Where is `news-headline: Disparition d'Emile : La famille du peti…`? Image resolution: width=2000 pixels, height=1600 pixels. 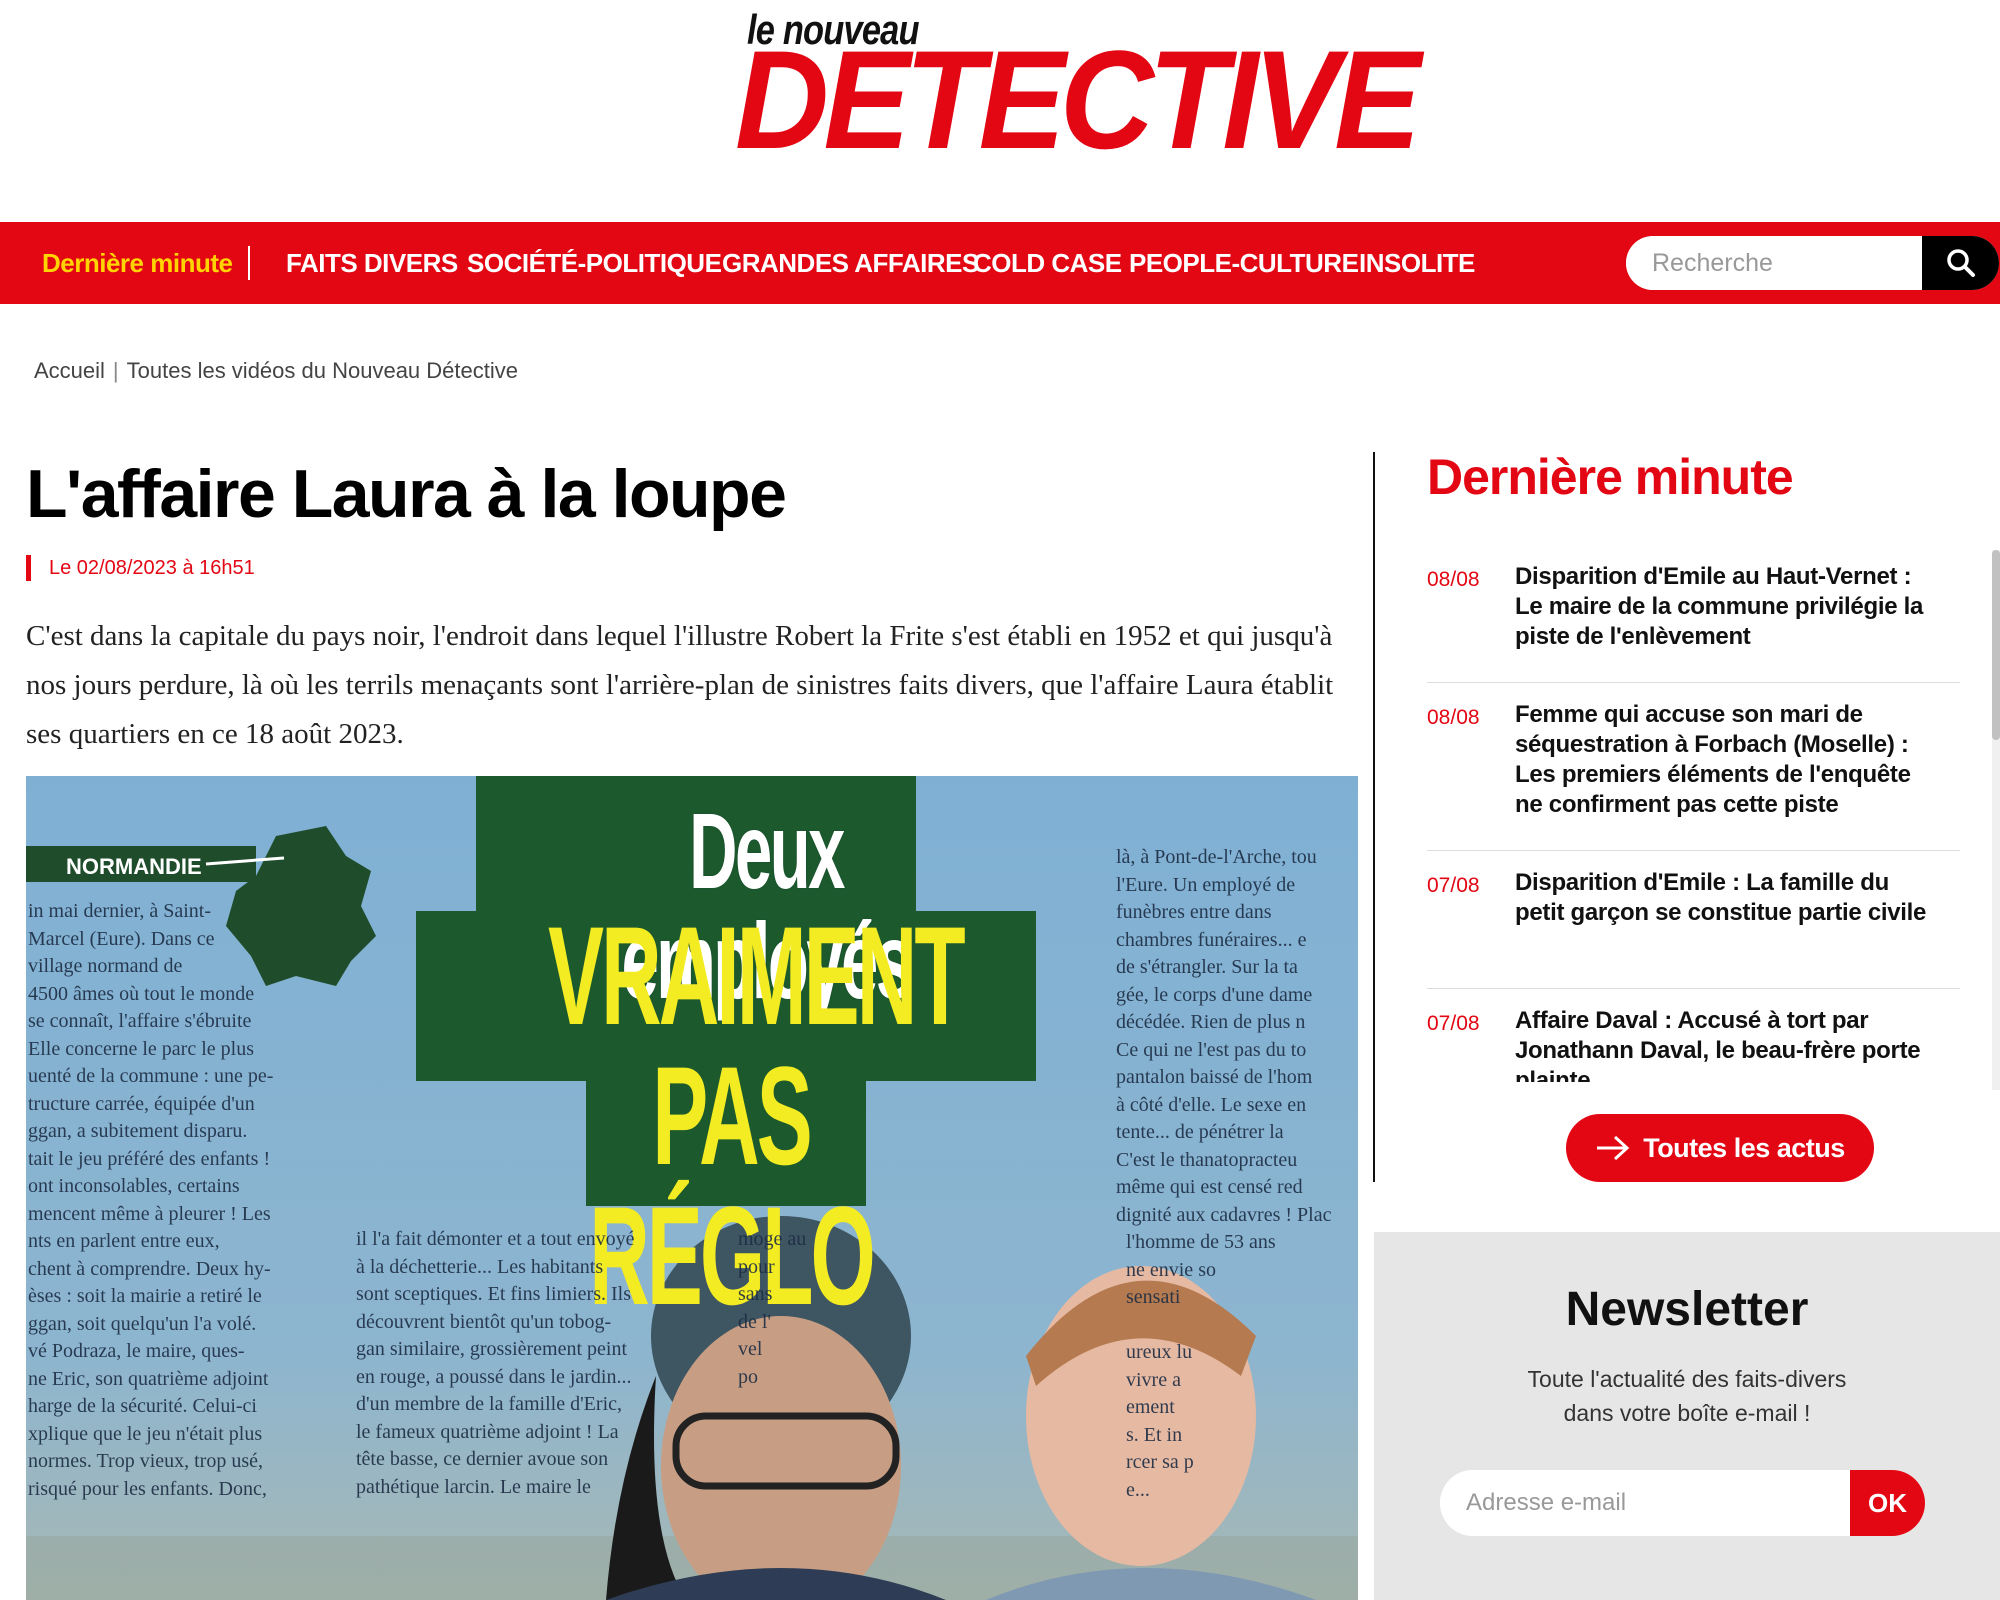
news-headline: Disparition d'Emile : La famille du peti… is located at coordinates (1725, 898).